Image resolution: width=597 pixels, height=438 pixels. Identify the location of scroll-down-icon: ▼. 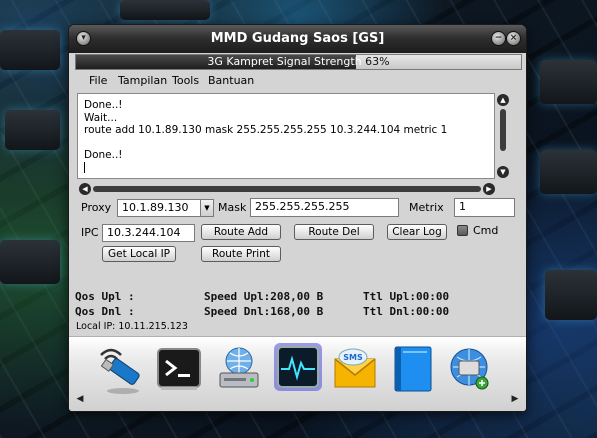
(503, 172).